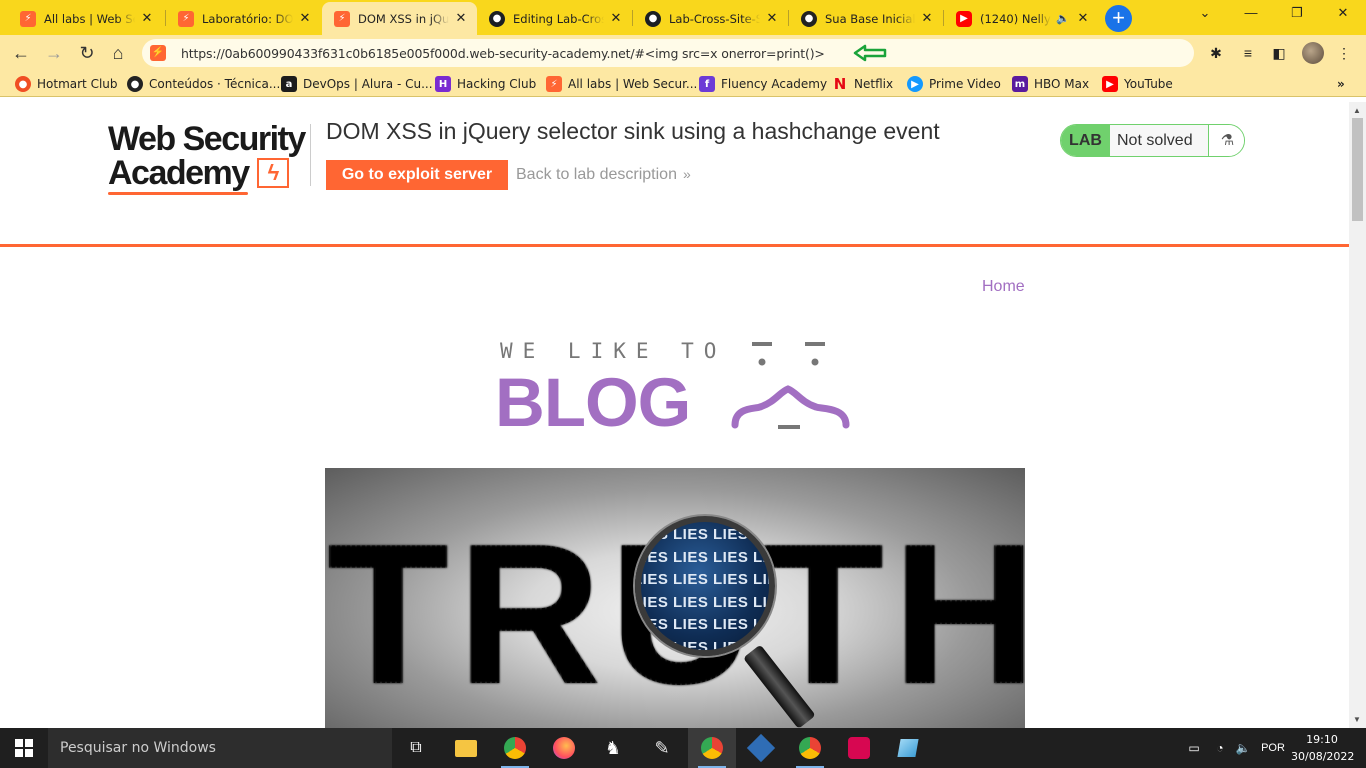 The width and height of the screenshot is (1366, 768). Describe the element at coordinates (289, 84) in the screenshot. I see `alura-icon: a` at that location.